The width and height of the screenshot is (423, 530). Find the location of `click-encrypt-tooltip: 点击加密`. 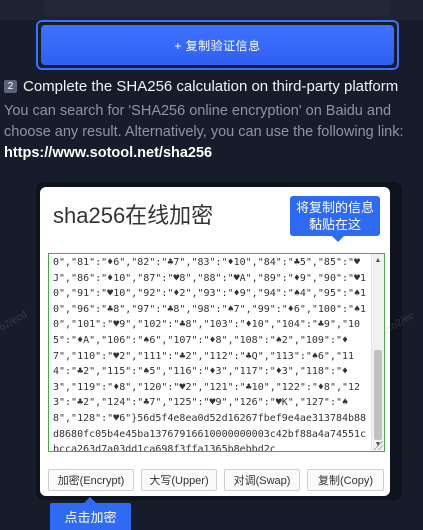

click-encrypt-tooltip: 点击加密 is located at coordinates (90, 513).